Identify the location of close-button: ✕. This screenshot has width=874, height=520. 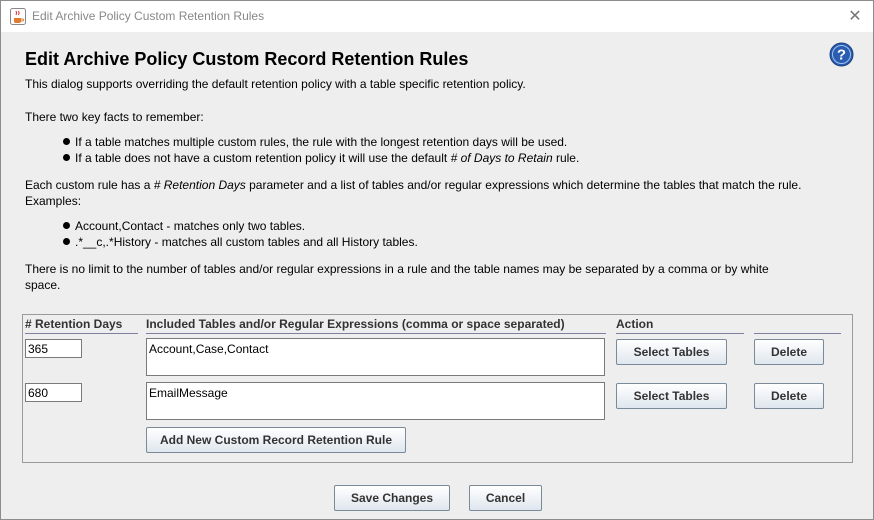
(855, 16).